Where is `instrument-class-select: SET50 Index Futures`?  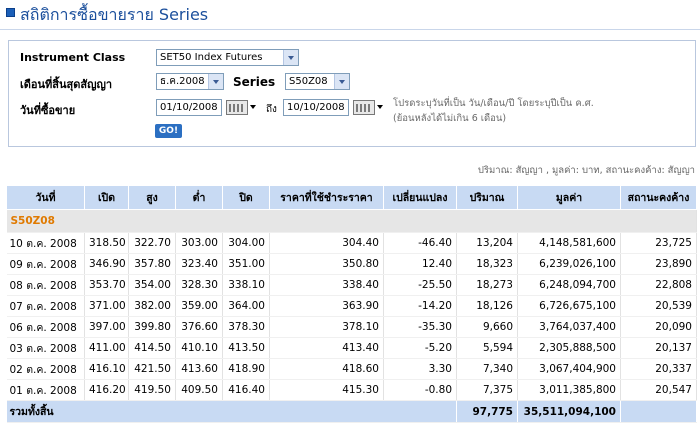 instrument-class-select: SET50 Index Futures is located at coordinates (227, 57).